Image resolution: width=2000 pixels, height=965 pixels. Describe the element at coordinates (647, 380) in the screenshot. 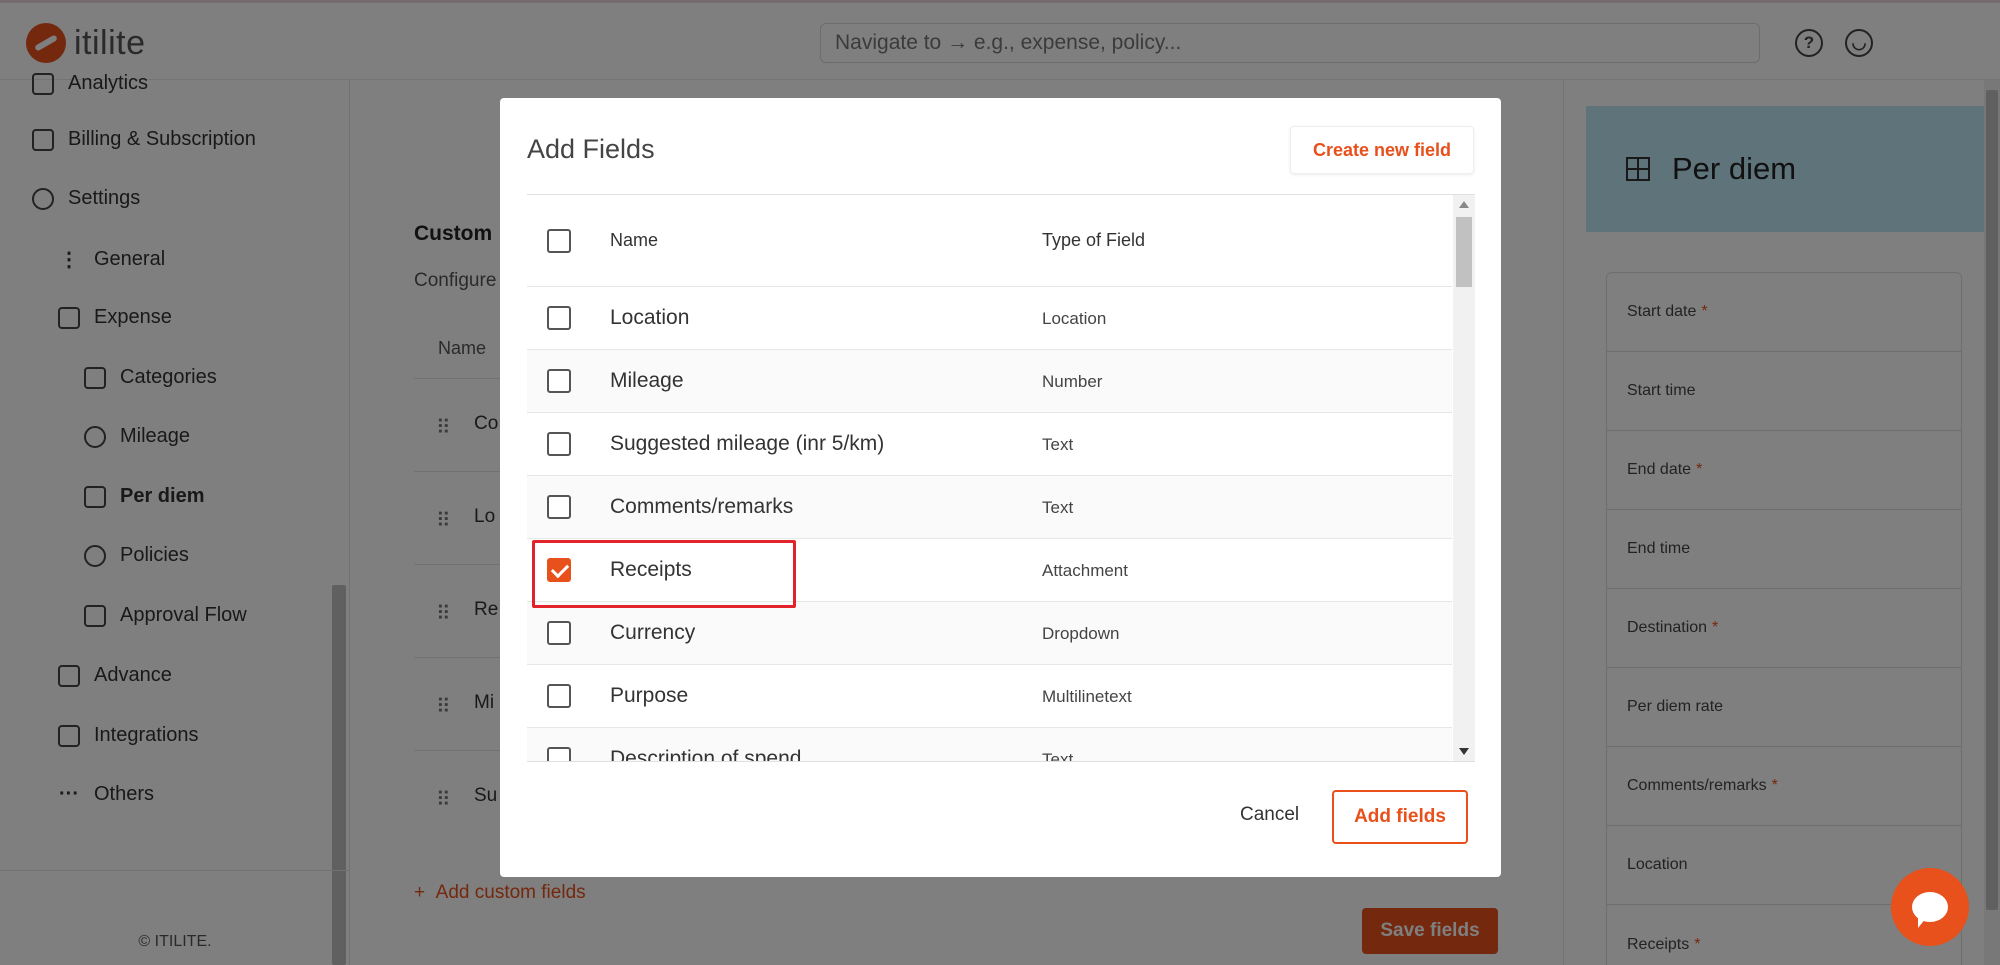

I see `field-name: Mileage` at that location.